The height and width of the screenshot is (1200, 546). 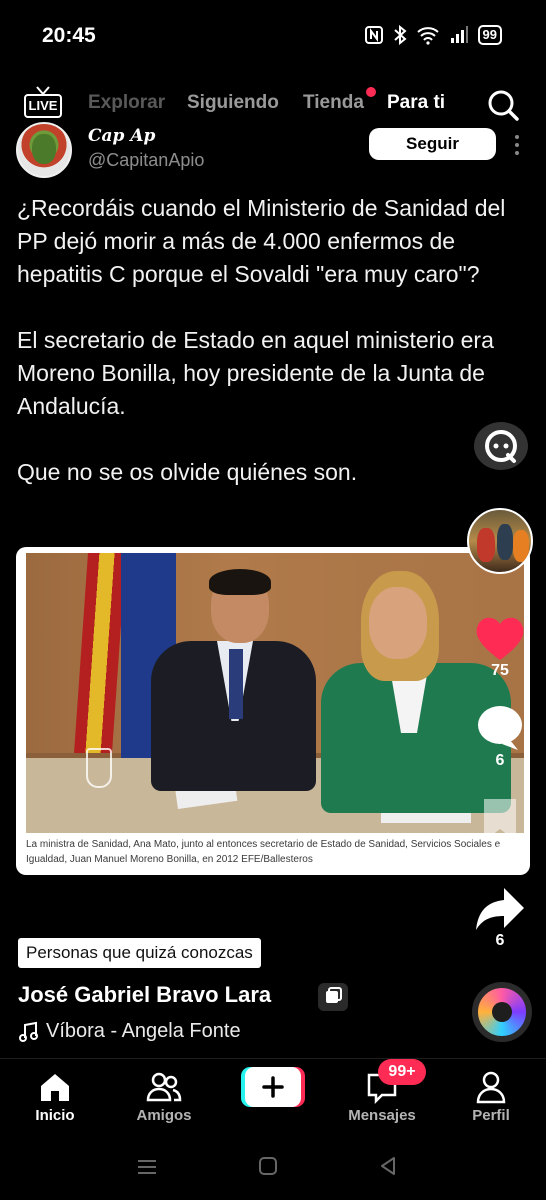 I want to click on battery-indicator: 99, so click(x=489, y=35).